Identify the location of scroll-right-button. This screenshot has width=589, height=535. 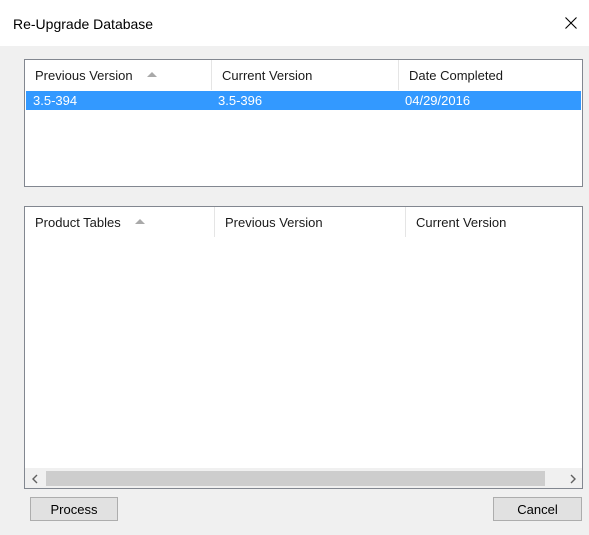
(572, 478).